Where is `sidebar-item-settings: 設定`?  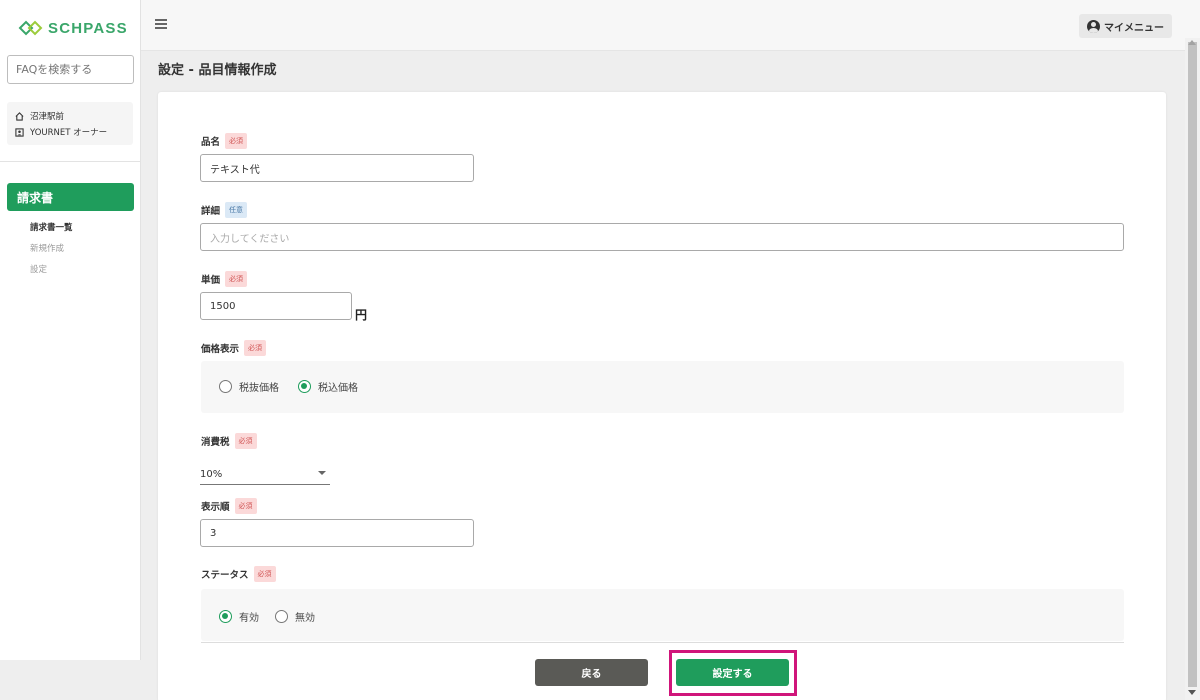
sidebar-item-settings: 設定 is located at coordinates (38, 269).